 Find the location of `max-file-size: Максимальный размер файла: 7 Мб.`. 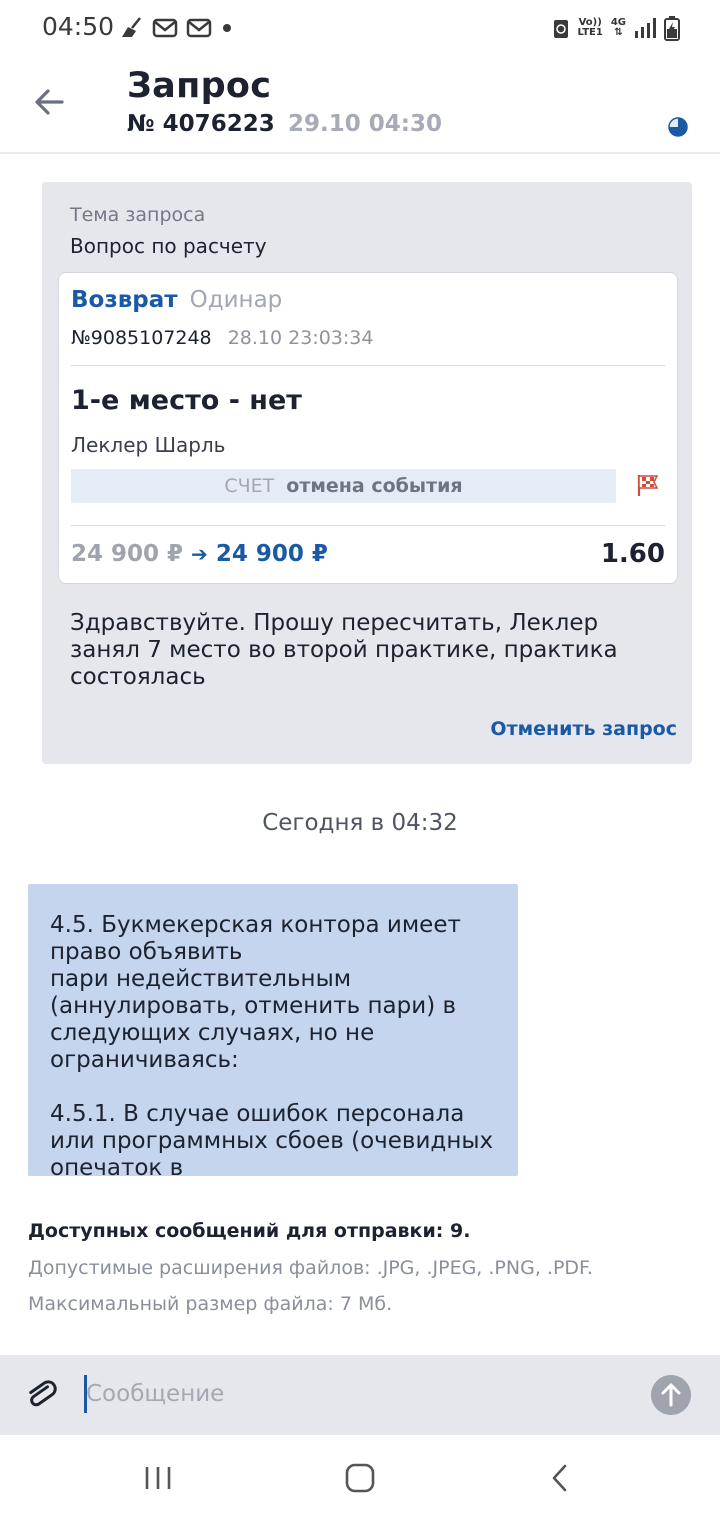

max-file-size: Максимальный размер файла: 7 Мб. is located at coordinates (210, 1304).